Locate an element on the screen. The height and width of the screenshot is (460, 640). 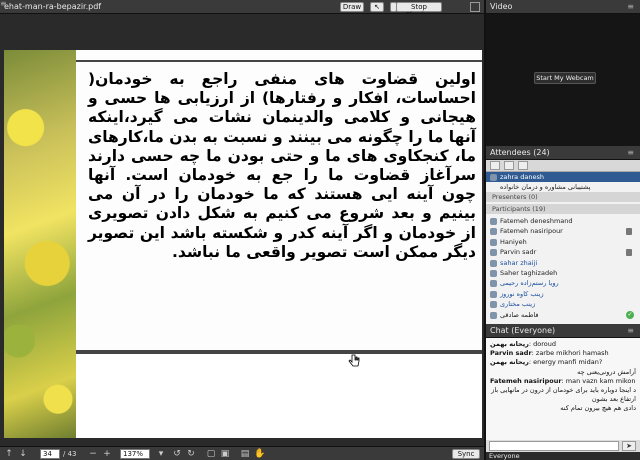
pan-icon: ✋ is located at coordinates (259, 454).